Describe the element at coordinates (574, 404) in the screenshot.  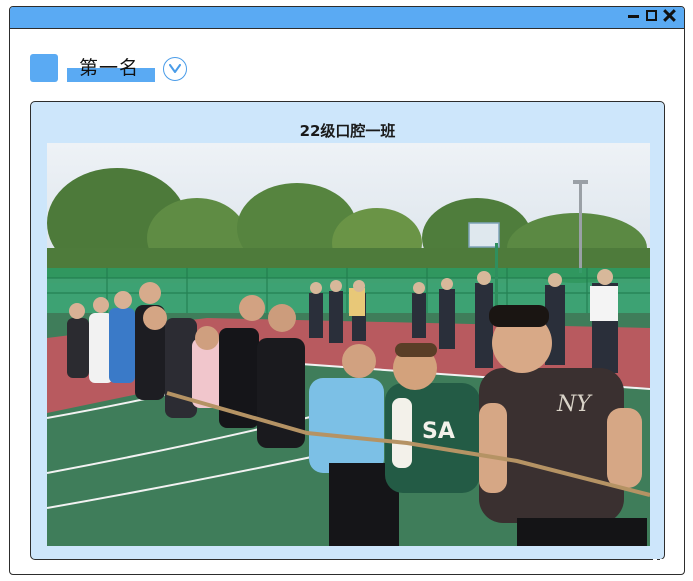
I see `shirt-logo: NY` at that location.